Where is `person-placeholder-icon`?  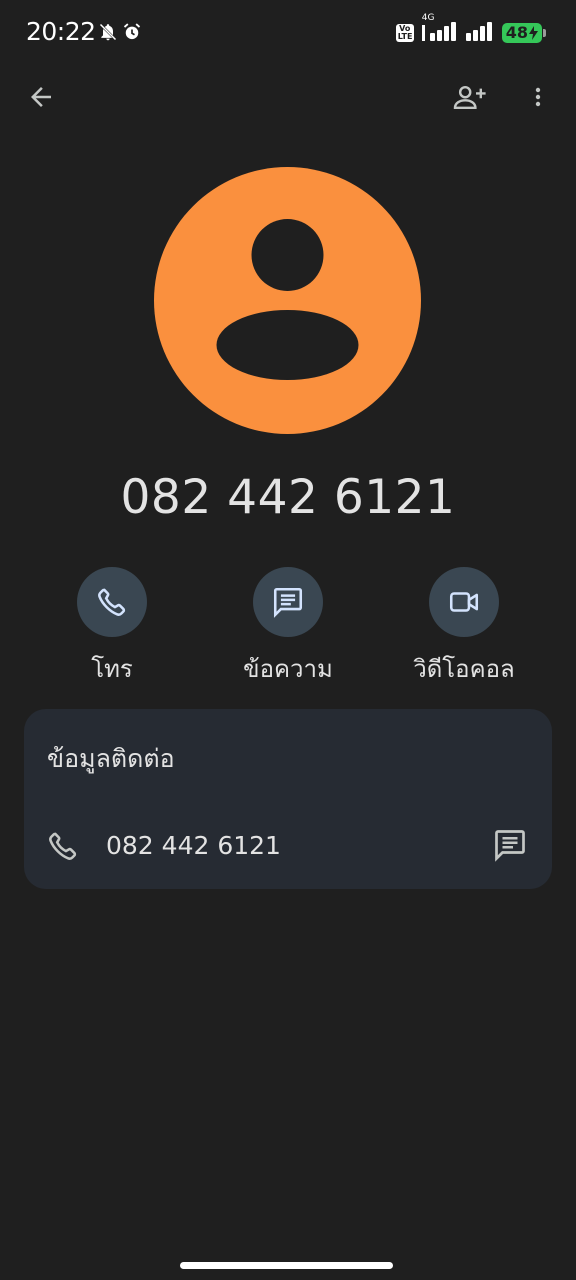 person-placeholder-icon is located at coordinates (287, 299).